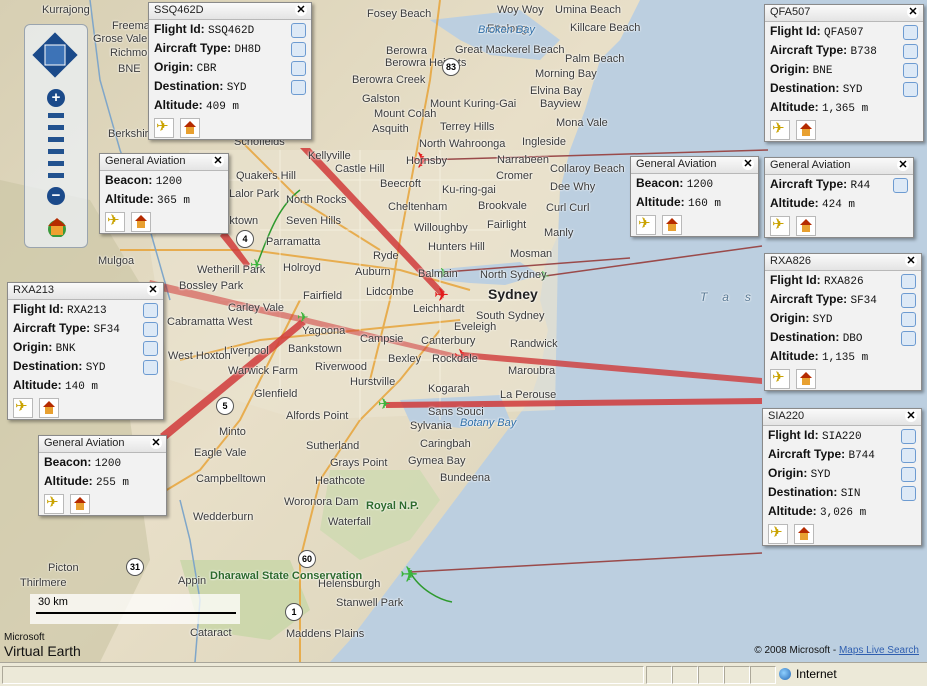 The width and height of the screenshot is (927, 686). Describe the element at coordinates (879, 650) in the screenshot. I see `maps-live-search-link: Maps Live Search` at that location.